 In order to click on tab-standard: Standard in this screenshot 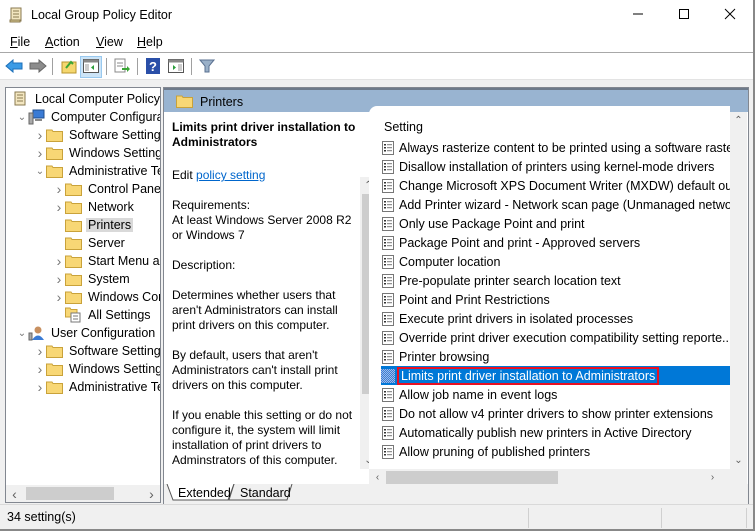, I will do `click(265, 493)`.